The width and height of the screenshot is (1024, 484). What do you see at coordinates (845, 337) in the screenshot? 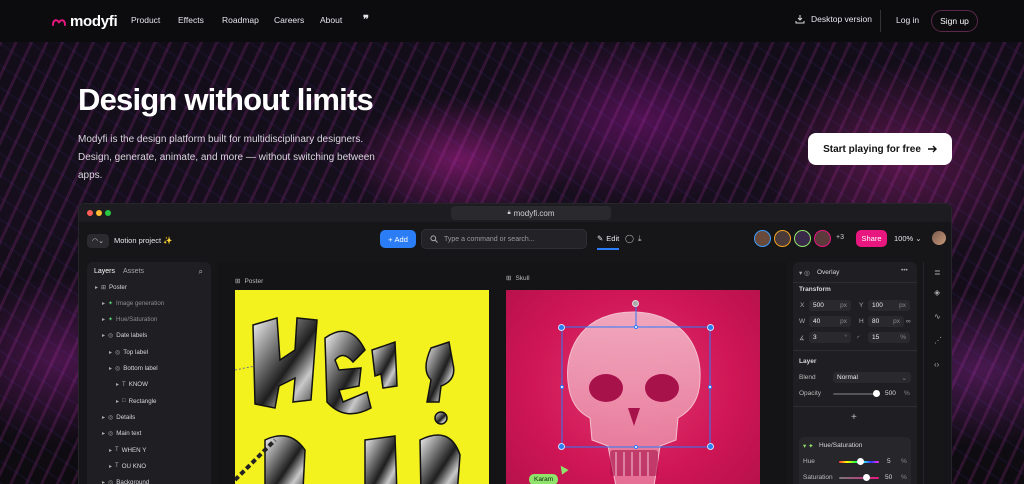
I see `degree-unit: °` at bounding box center [845, 337].